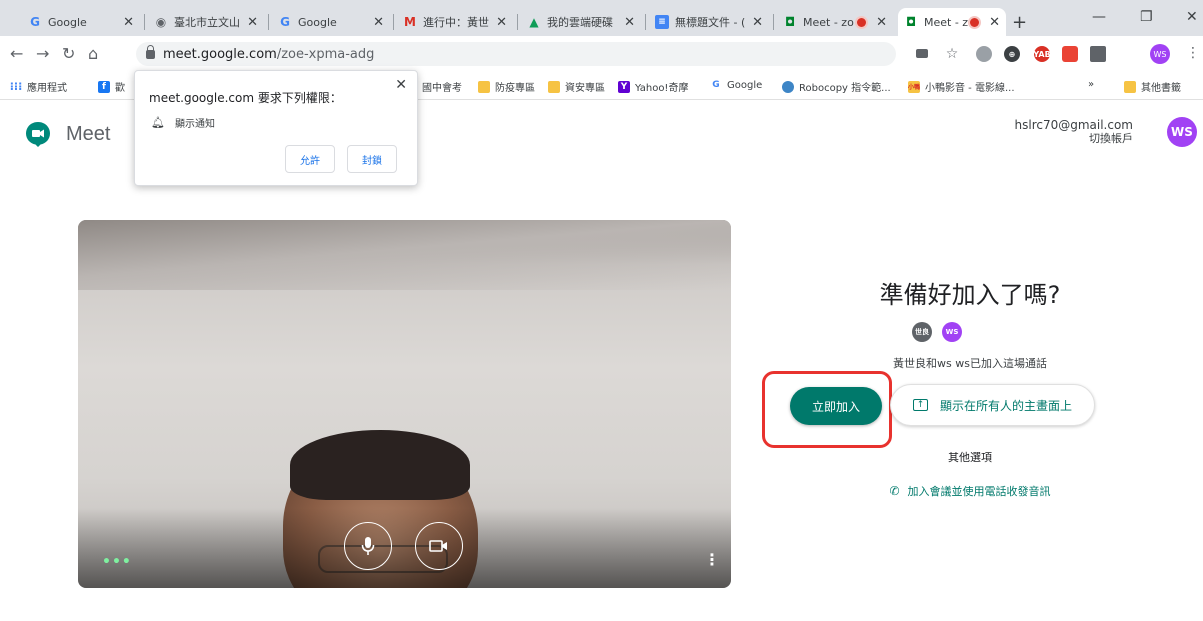  I want to click on phone-audio-link: ✆ 加入會議並使用電話收發音訊, so click(970, 491).